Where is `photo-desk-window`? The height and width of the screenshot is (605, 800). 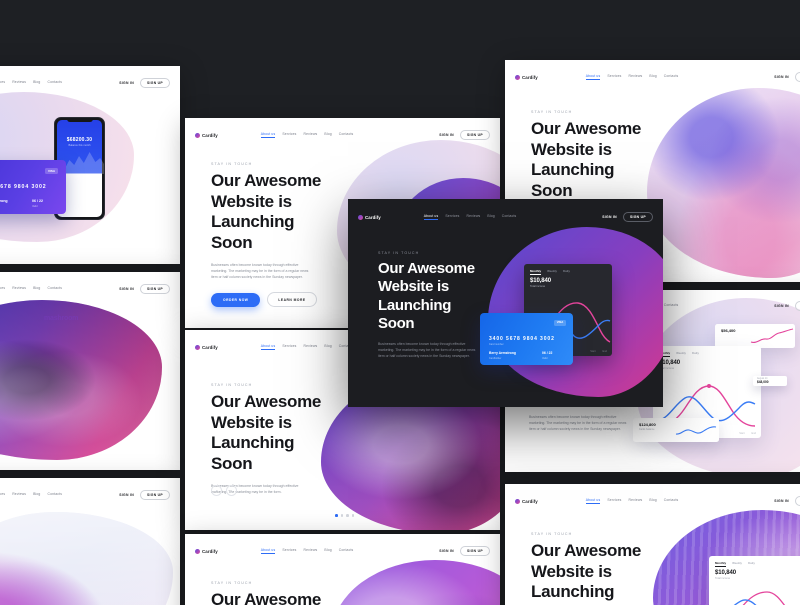 photo-desk-window is located at coordinates (86, 558).